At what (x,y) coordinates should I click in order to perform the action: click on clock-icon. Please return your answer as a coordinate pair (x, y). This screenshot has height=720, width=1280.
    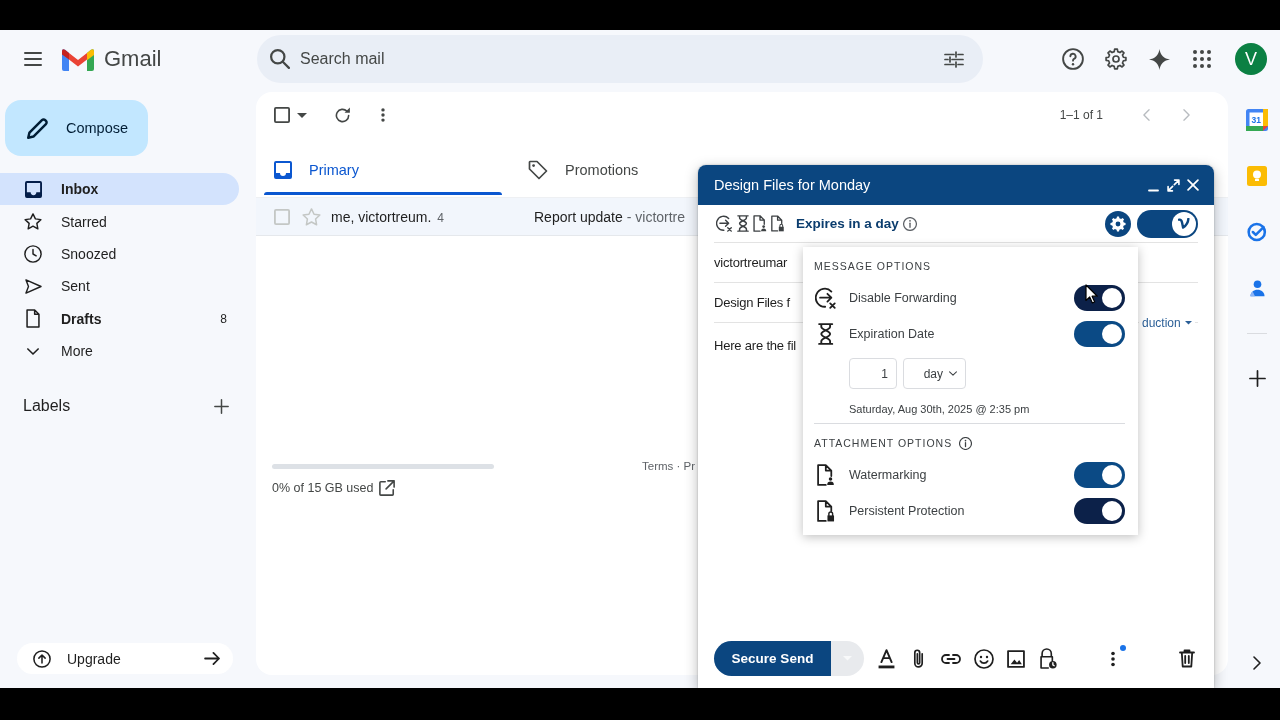
    Looking at the image, I should click on (33, 253).